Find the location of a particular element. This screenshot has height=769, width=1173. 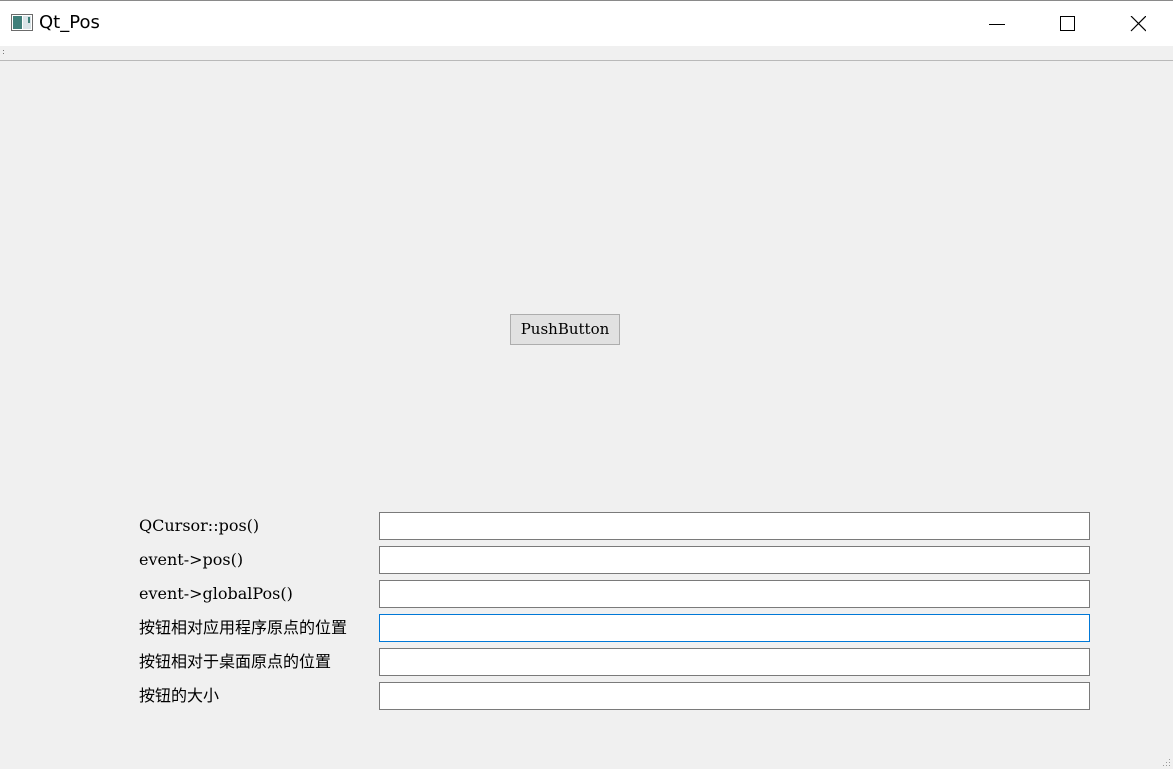

event-pos-field is located at coordinates (734, 560).